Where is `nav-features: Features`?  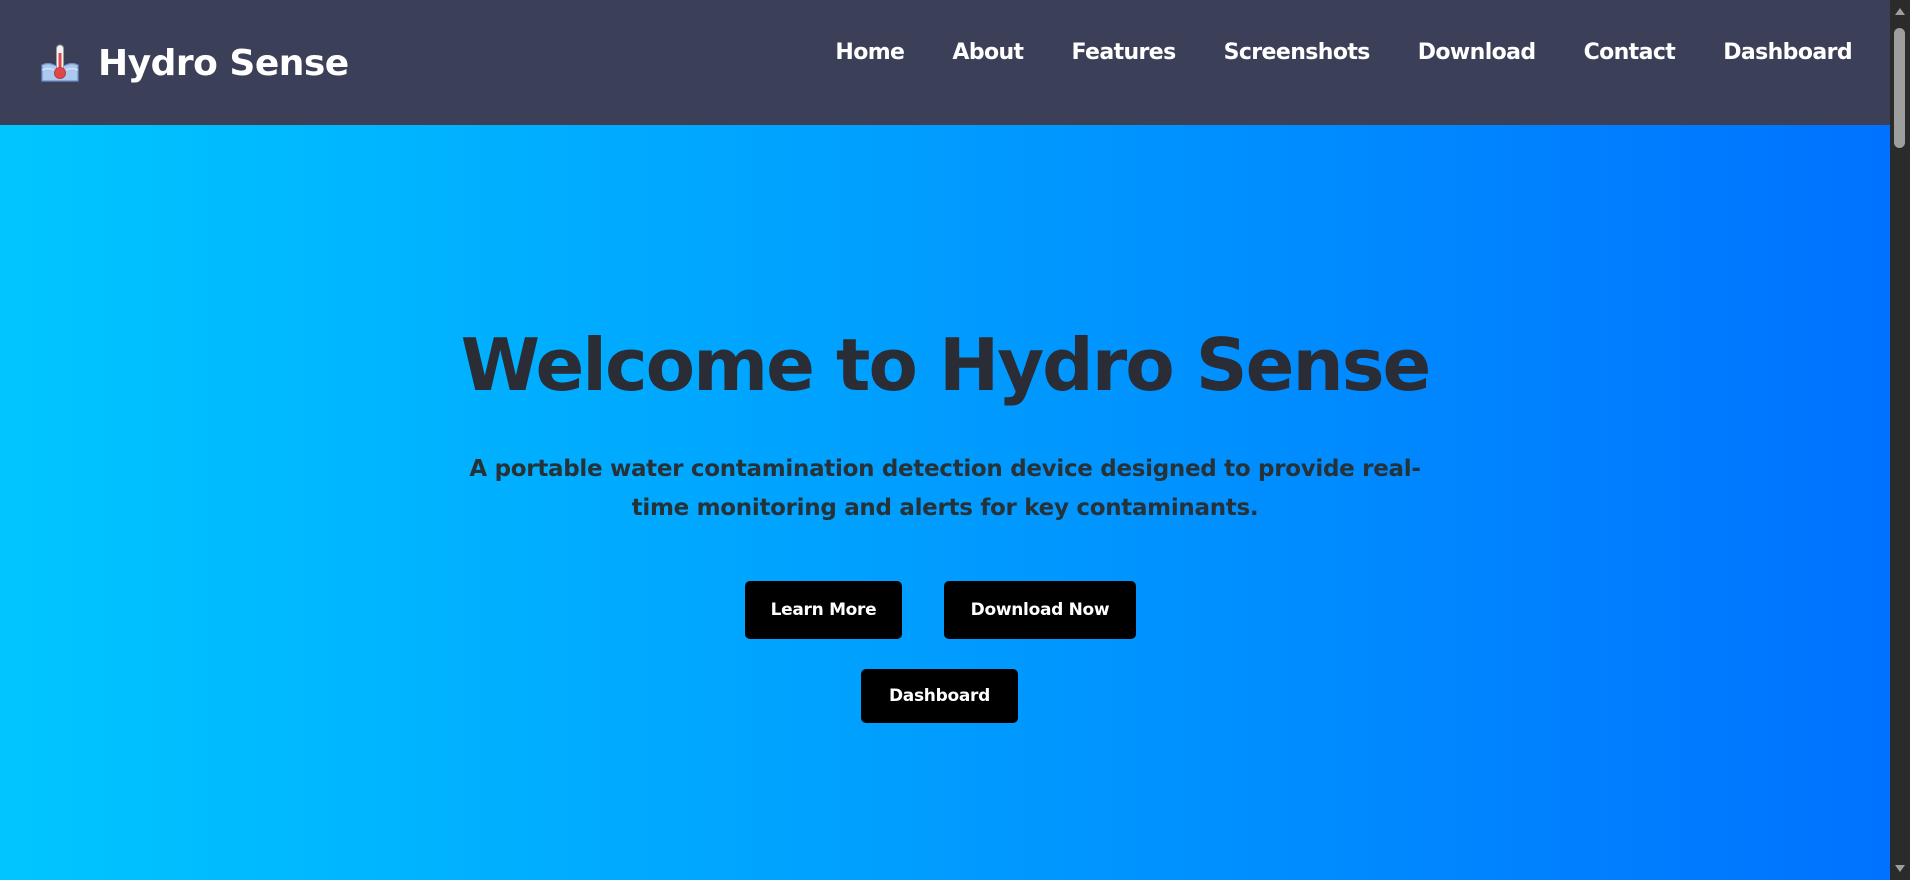 nav-features: Features is located at coordinates (1123, 53).